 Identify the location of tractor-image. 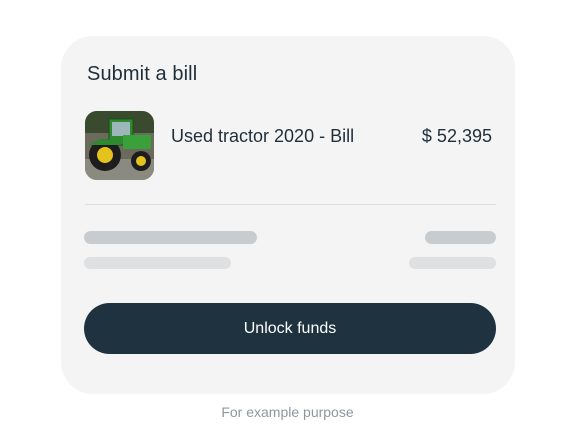
(119, 145).